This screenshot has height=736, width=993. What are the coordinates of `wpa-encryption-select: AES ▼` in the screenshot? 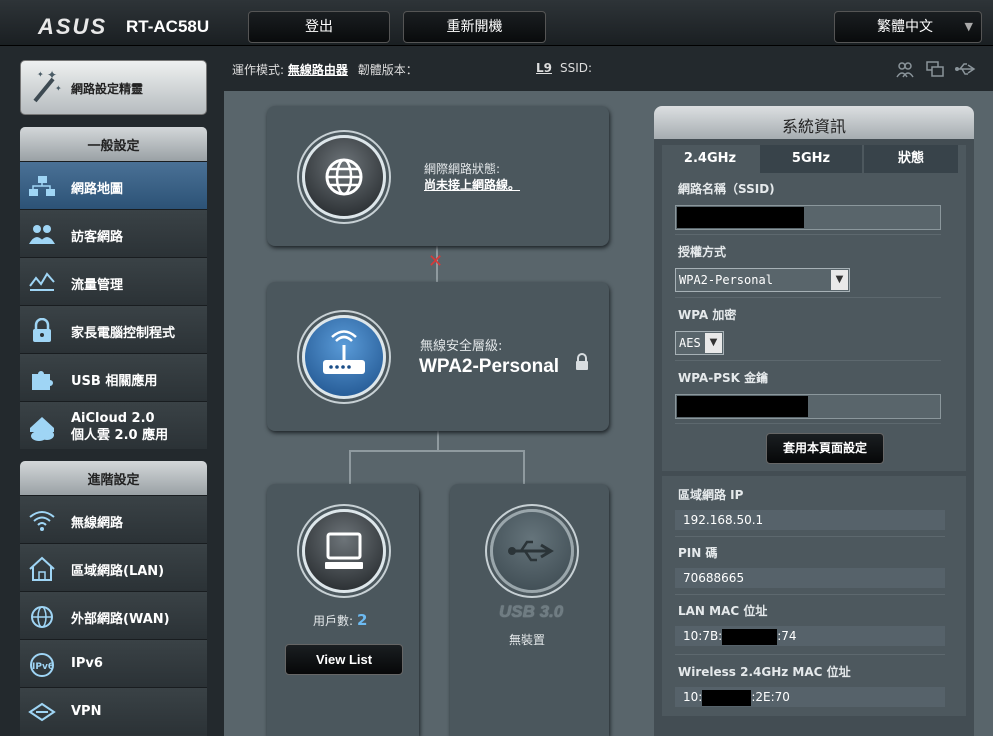 It's located at (699, 343).